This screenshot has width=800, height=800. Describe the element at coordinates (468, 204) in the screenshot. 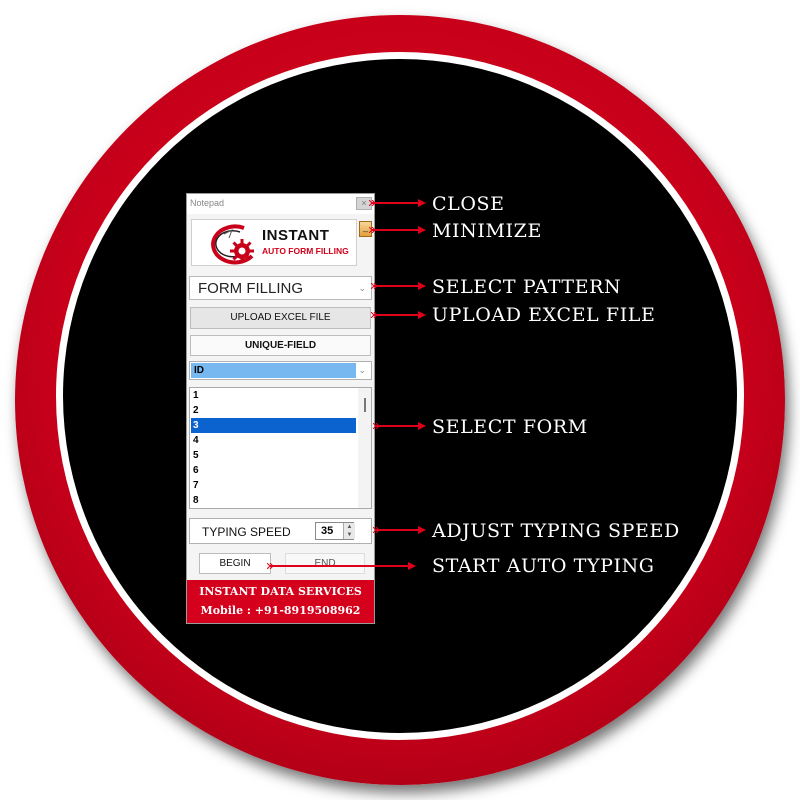

I see `label-close: CLOSE` at that location.